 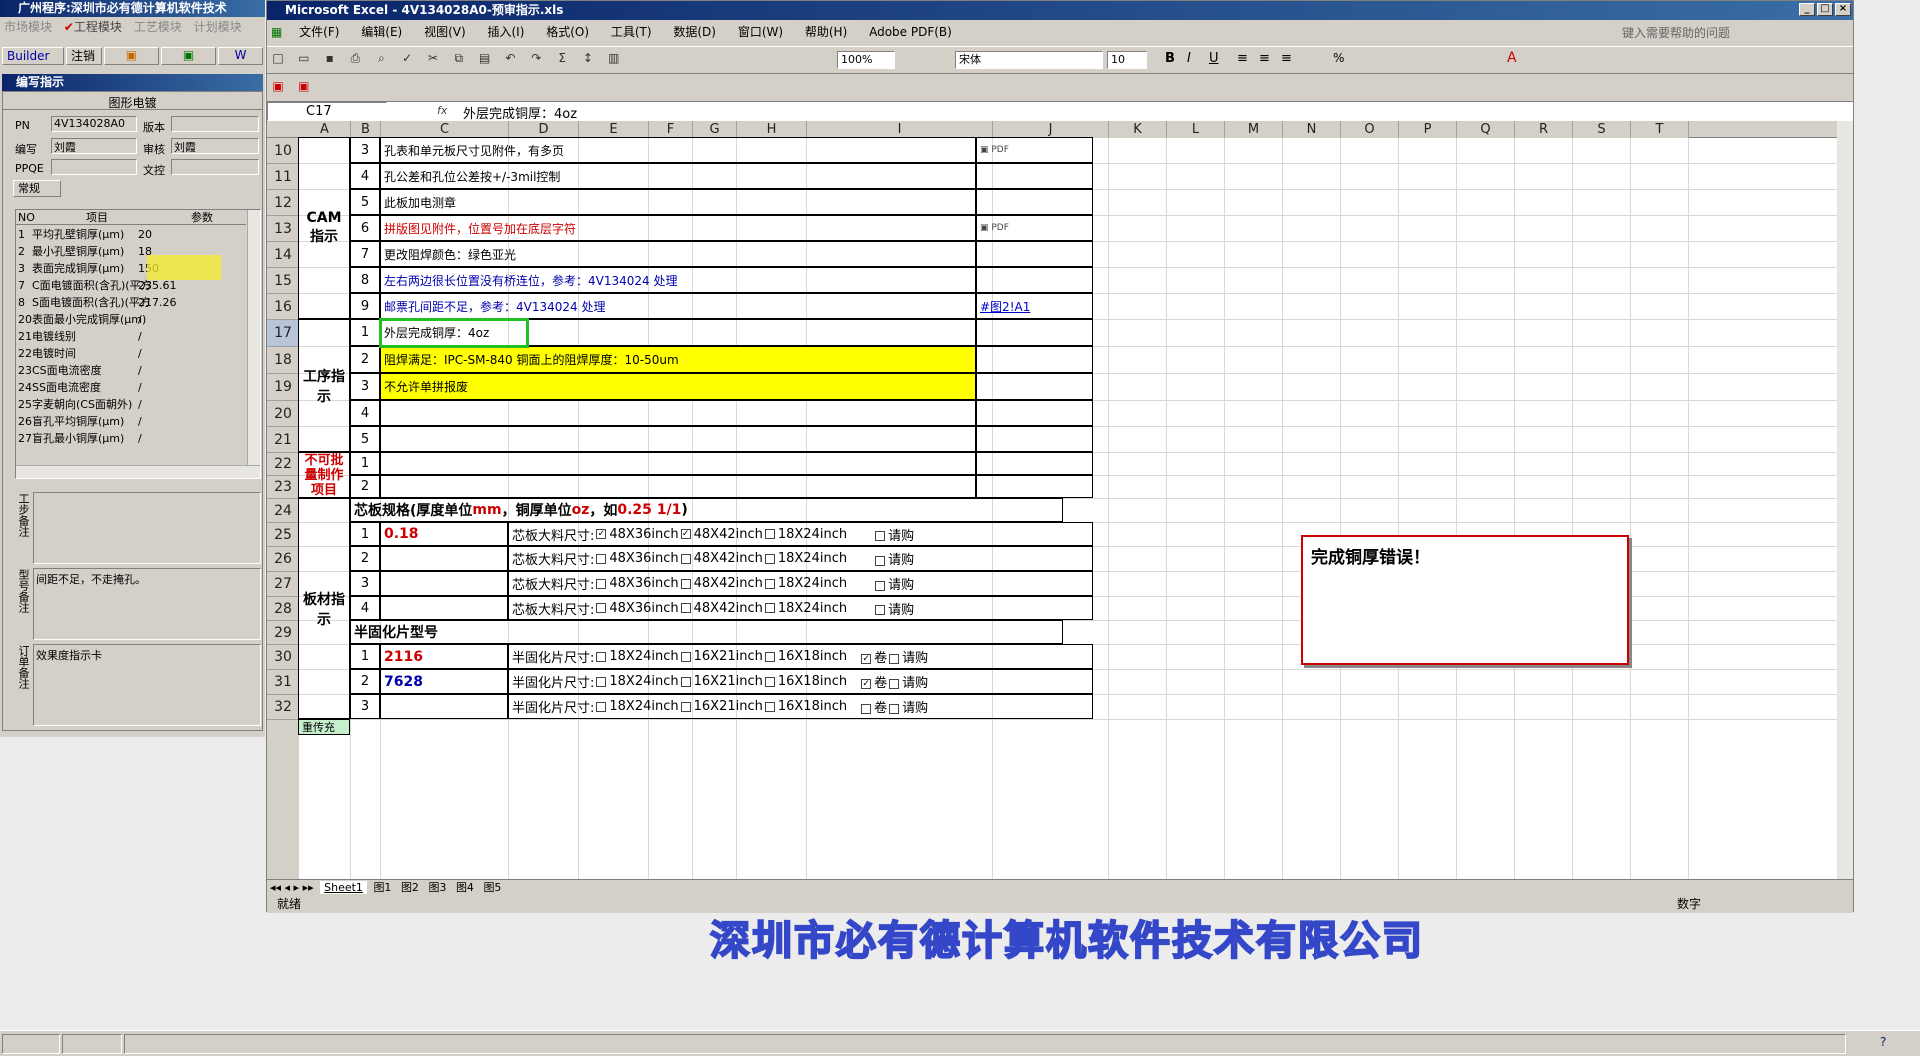 What do you see at coordinates (278, 58) in the screenshot?
I see `new-icon: □` at bounding box center [278, 58].